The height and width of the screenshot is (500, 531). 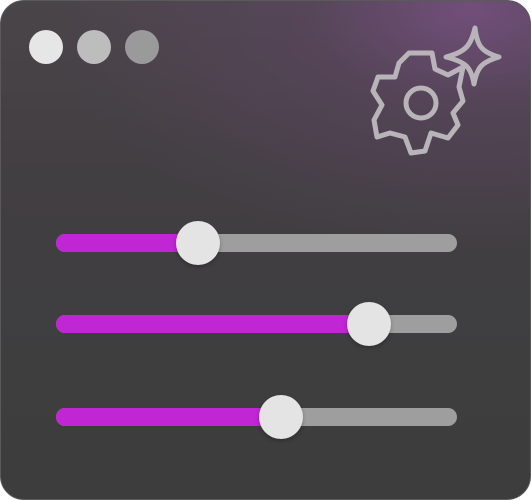 I want to click on settings-illustration, so click(x=436, y=90).